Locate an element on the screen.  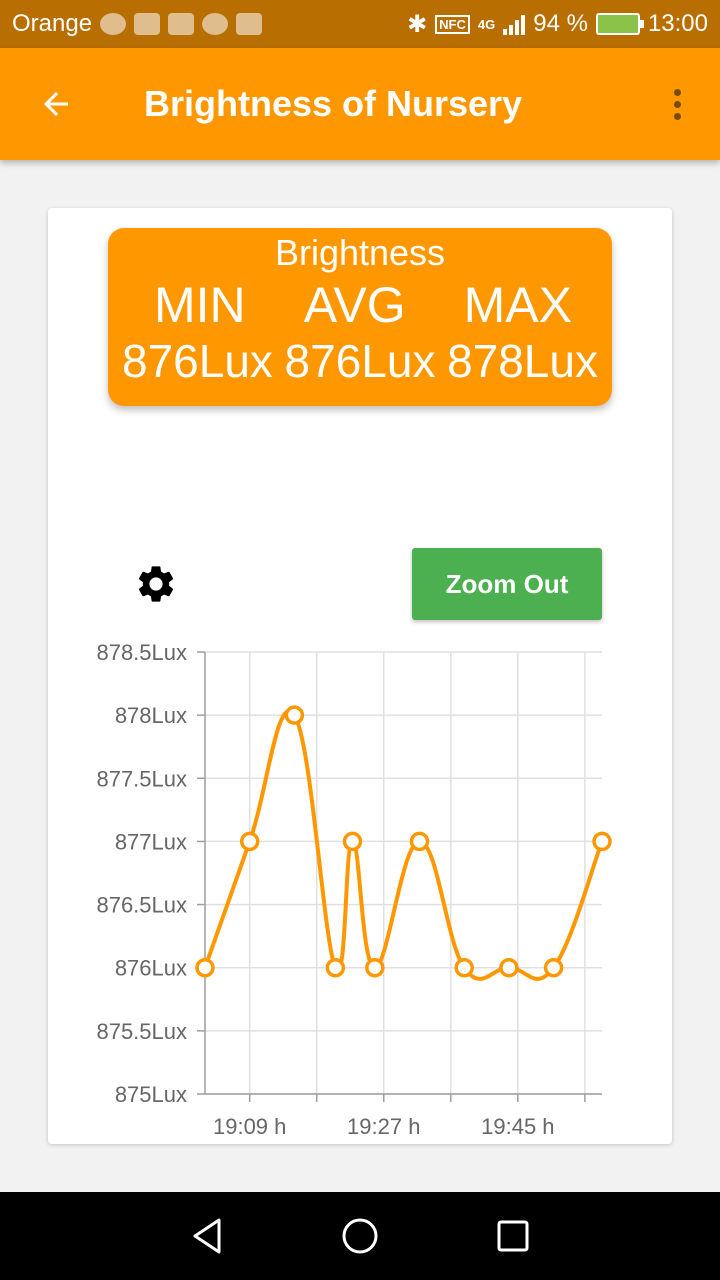
square-recents-icon is located at coordinates (513, 1236).